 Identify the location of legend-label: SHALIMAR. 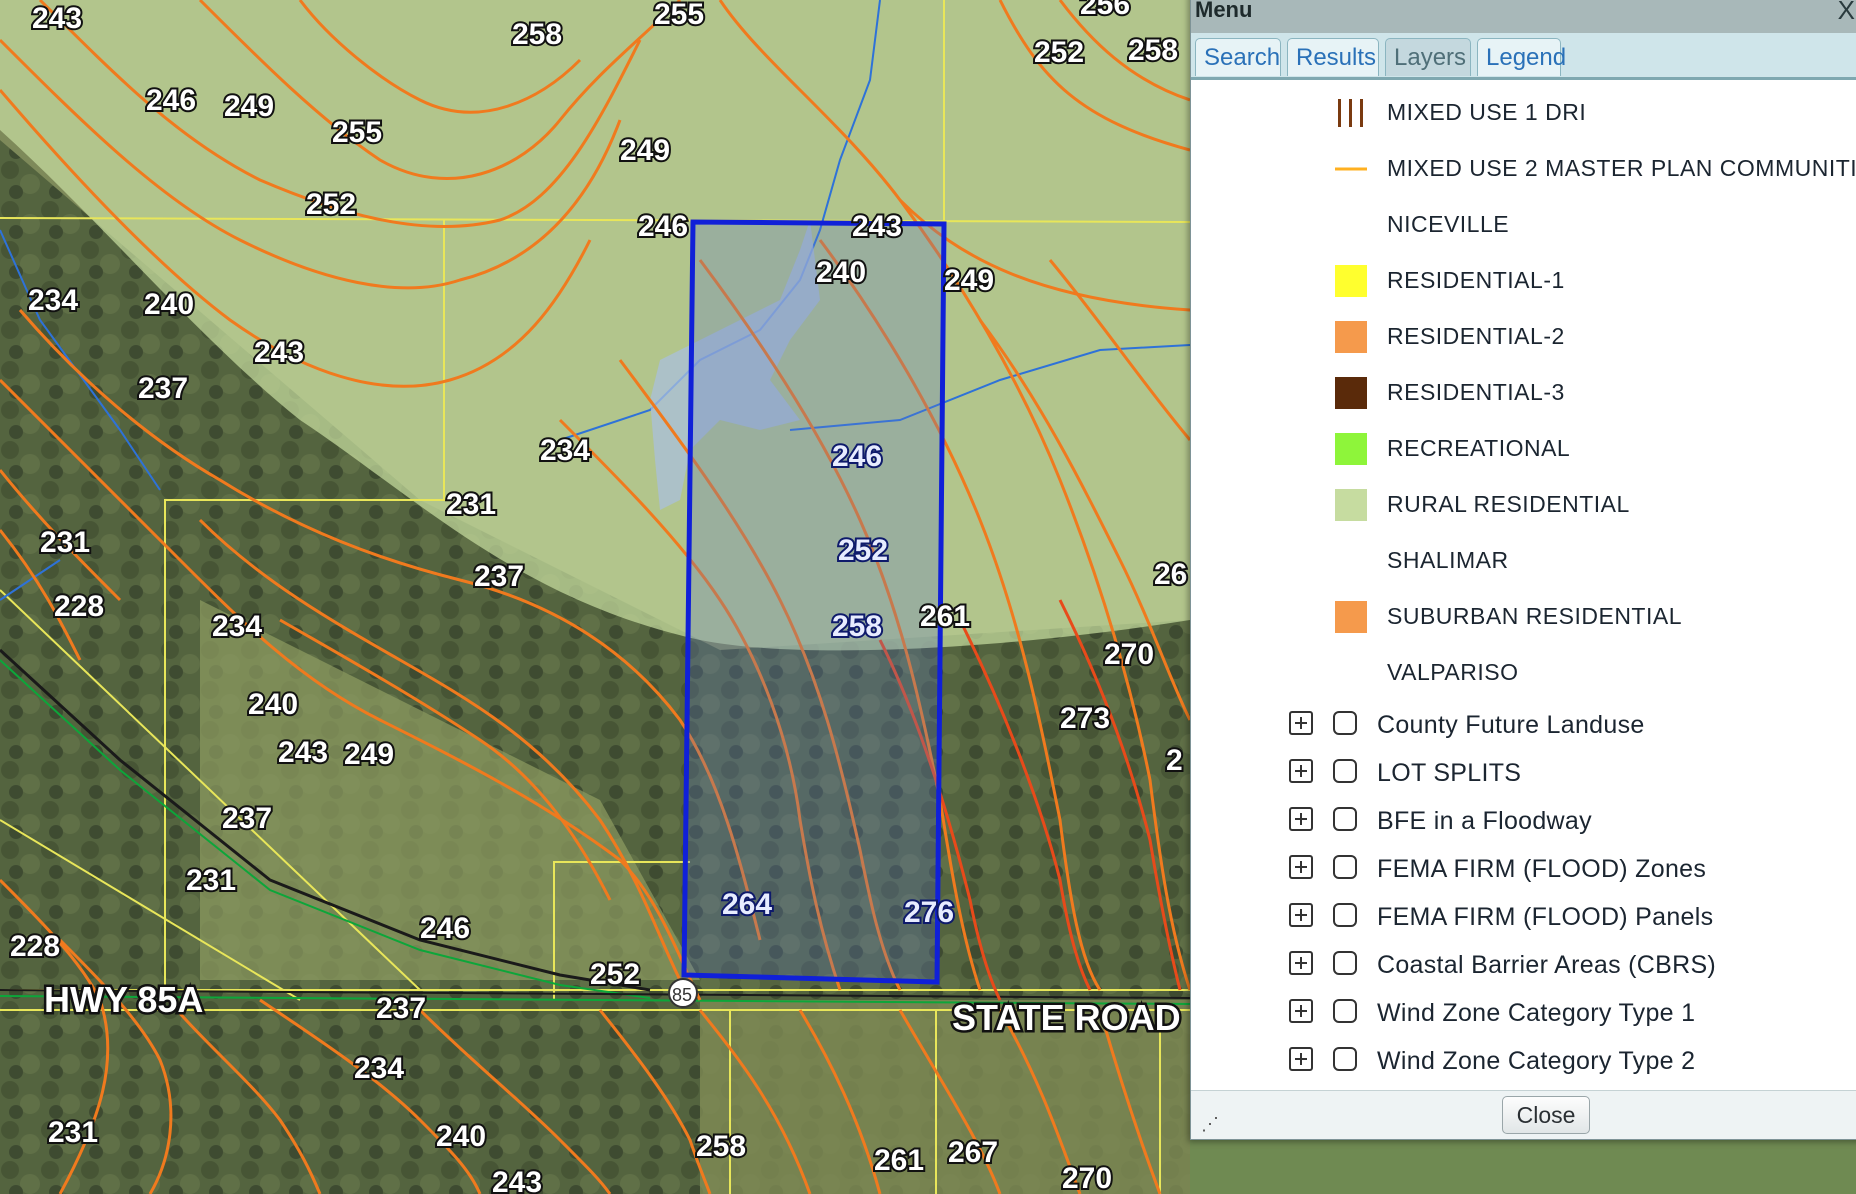
(1448, 560).